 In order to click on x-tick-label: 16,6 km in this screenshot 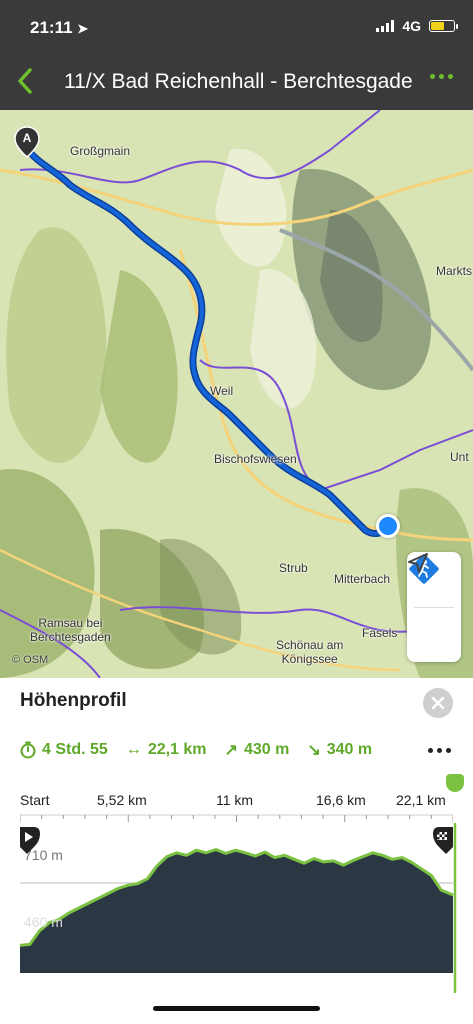, I will do `click(341, 800)`.